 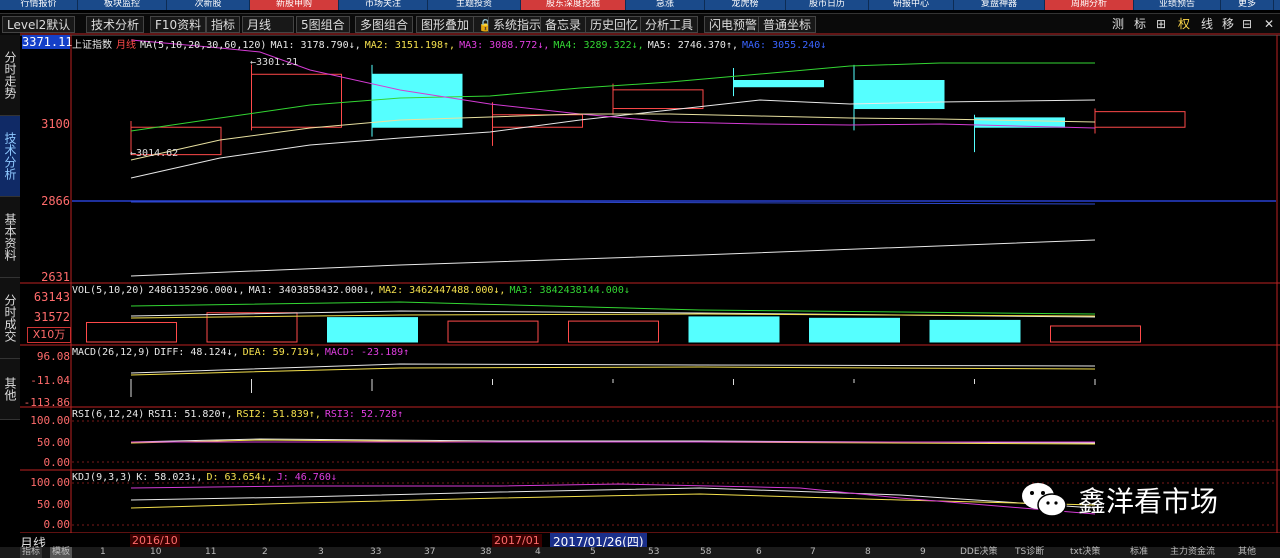 What do you see at coordinates (155, 552) in the screenshot?
I see `bottom-tab: 10` at bounding box center [155, 552].